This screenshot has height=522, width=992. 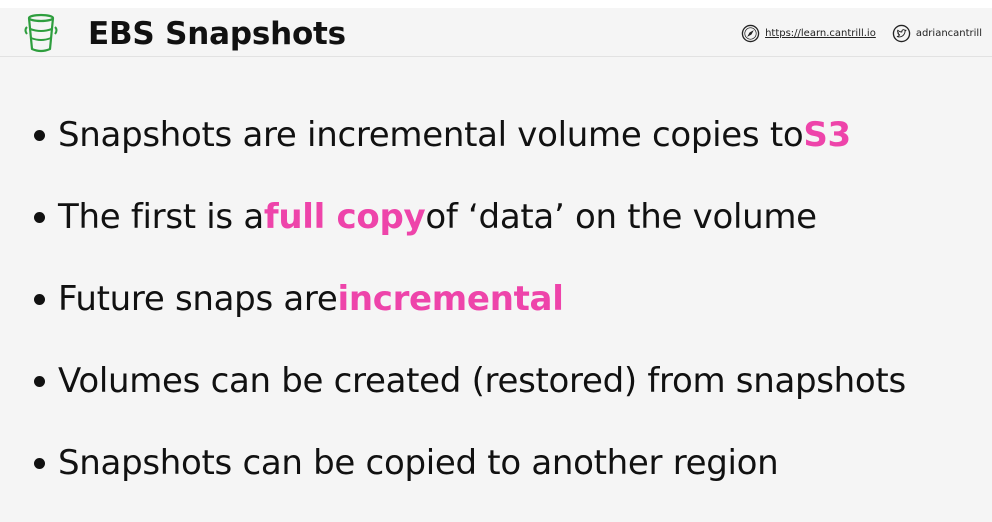 What do you see at coordinates (621, 217) in the screenshot?
I see `bullet-text-after: of ‘data’ on the volume` at bounding box center [621, 217].